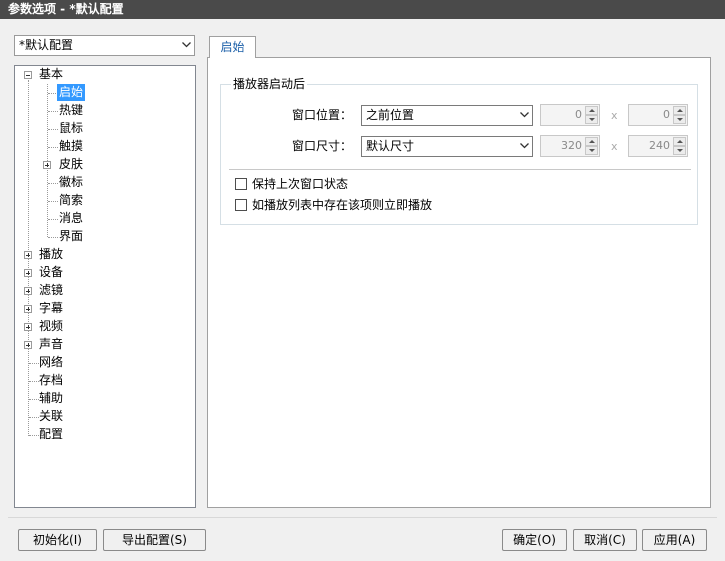  I want to click on tree-item-interface: 界面, so click(71, 236).